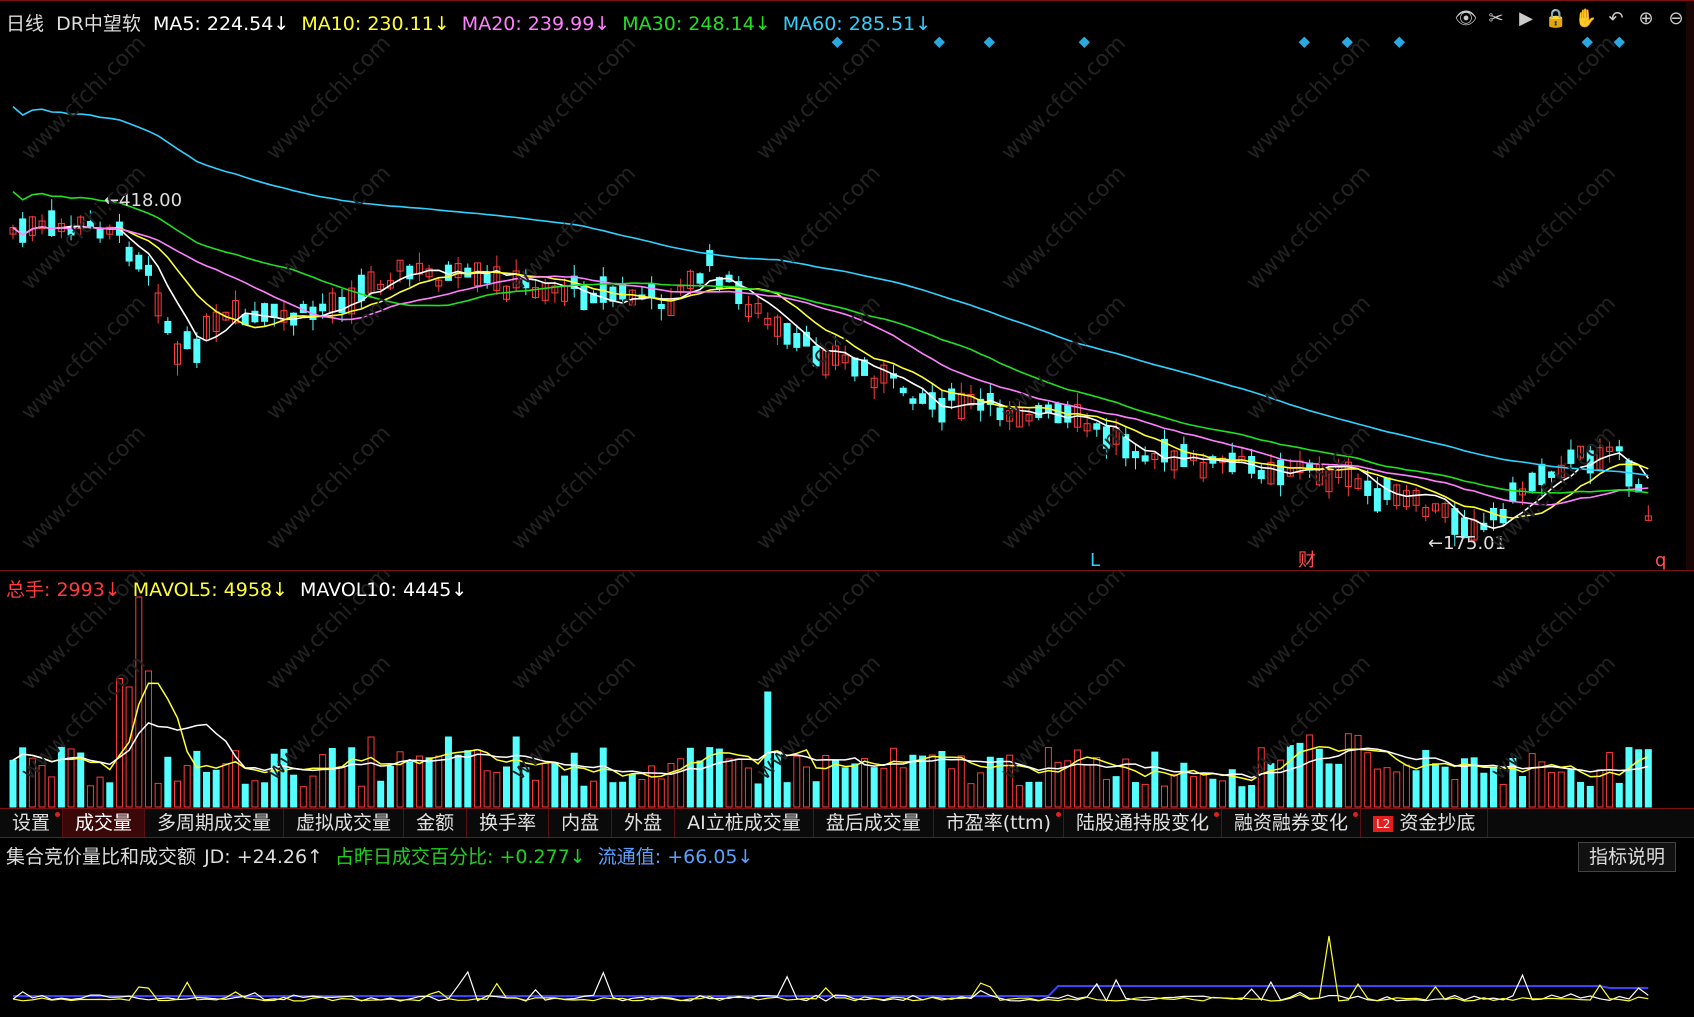 Image resolution: width=1694 pixels, height=1017 pixels. I want to click on tab-5: 换手率, so click(508, 823).